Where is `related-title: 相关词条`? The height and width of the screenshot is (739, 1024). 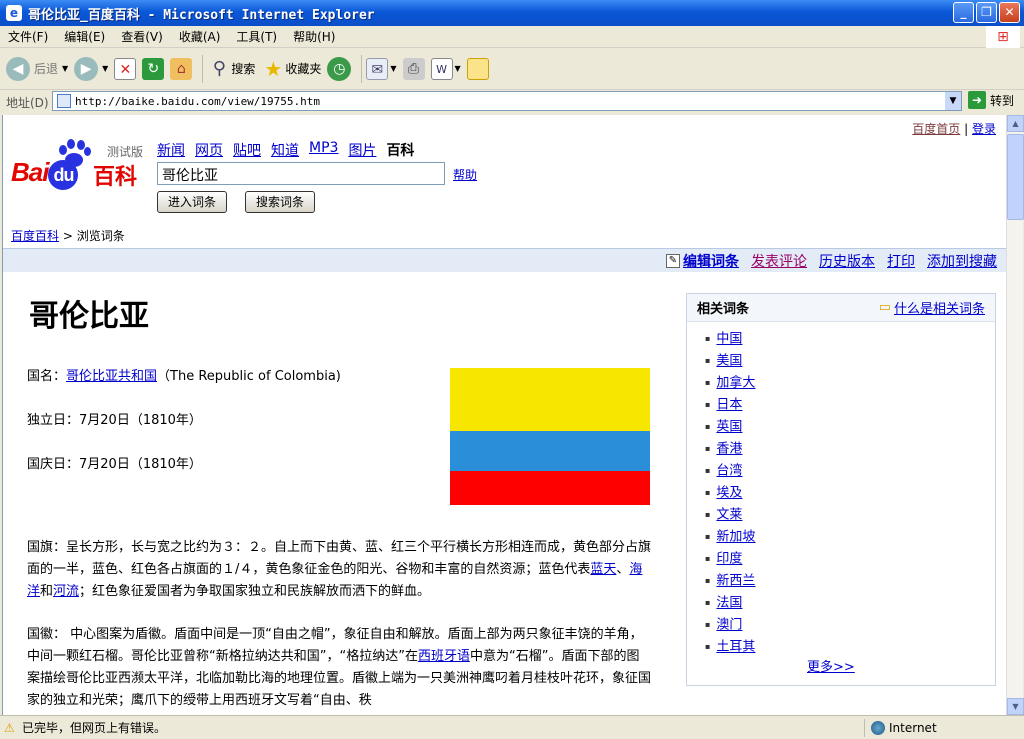 related-title: 相关词条 is located at coordinates (723, 309).